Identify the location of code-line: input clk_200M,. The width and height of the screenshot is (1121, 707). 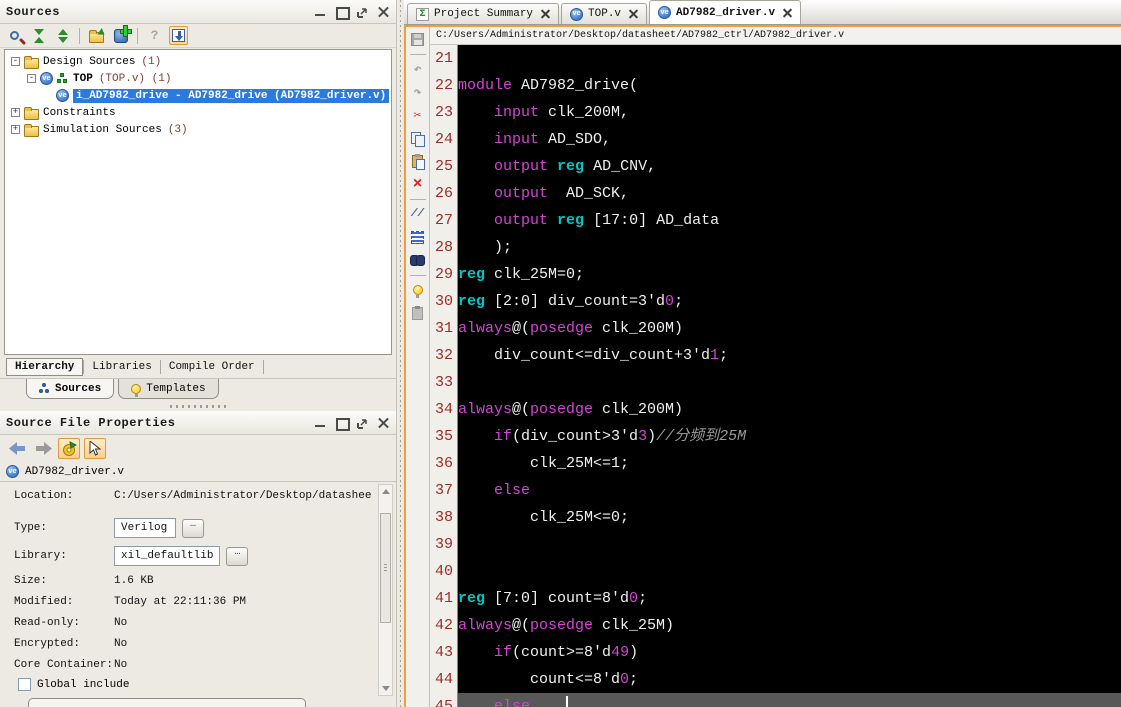
(789, 112).